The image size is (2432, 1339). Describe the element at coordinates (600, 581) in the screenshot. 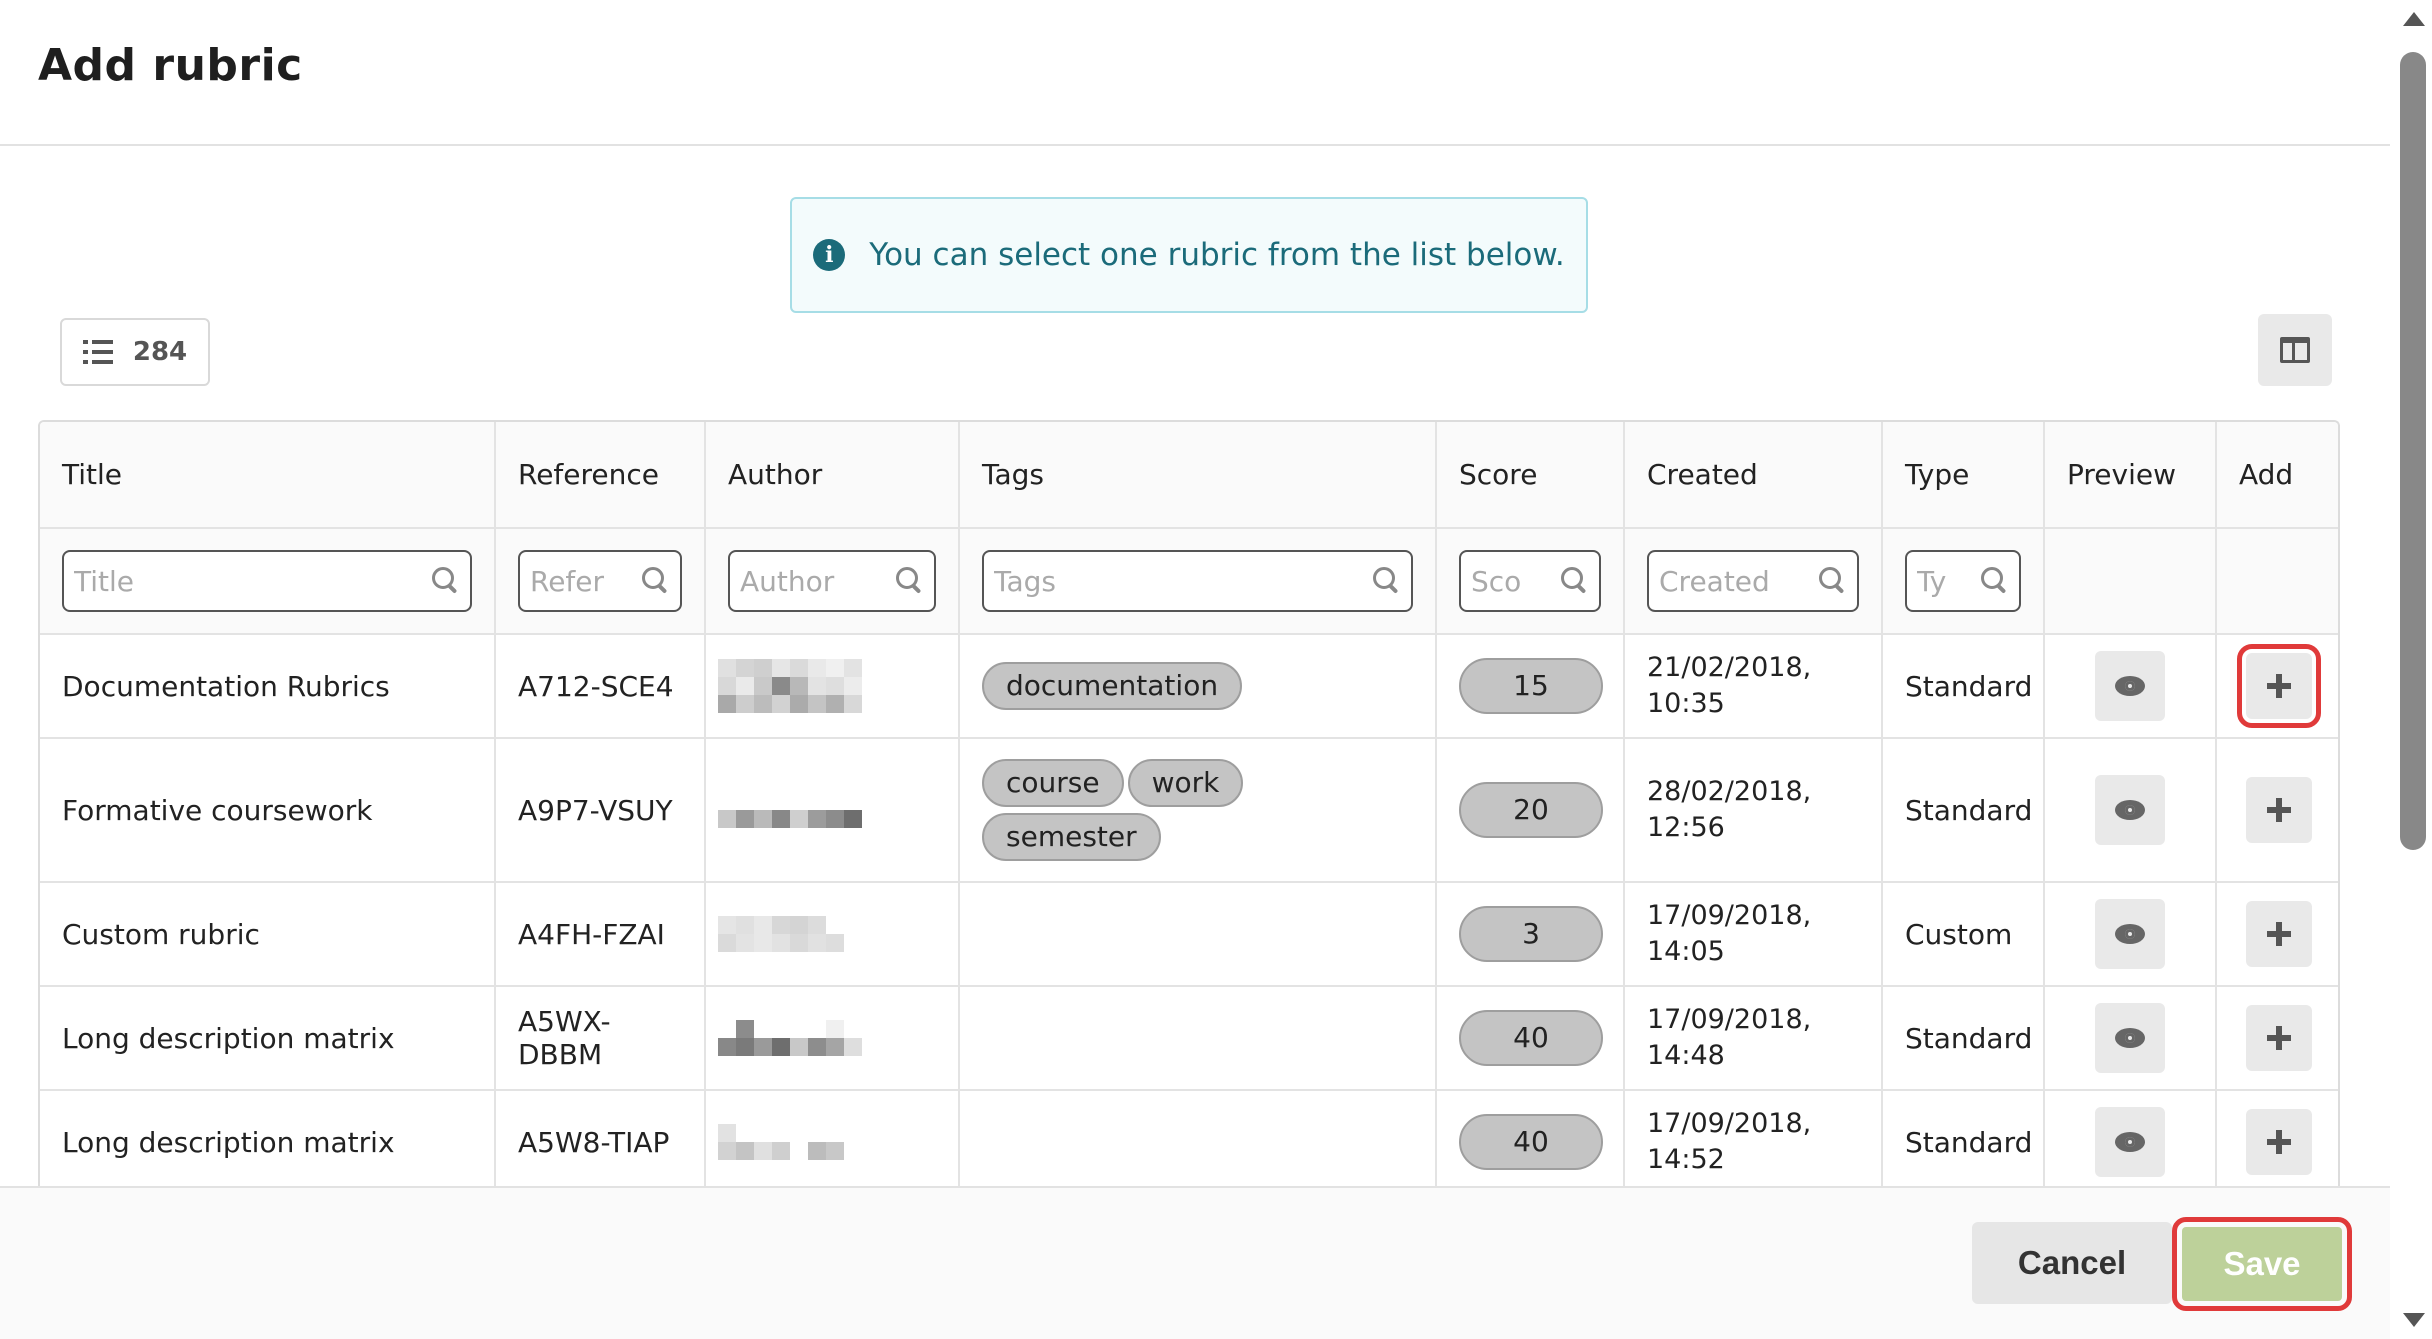

I see `reference-filter` at that location.